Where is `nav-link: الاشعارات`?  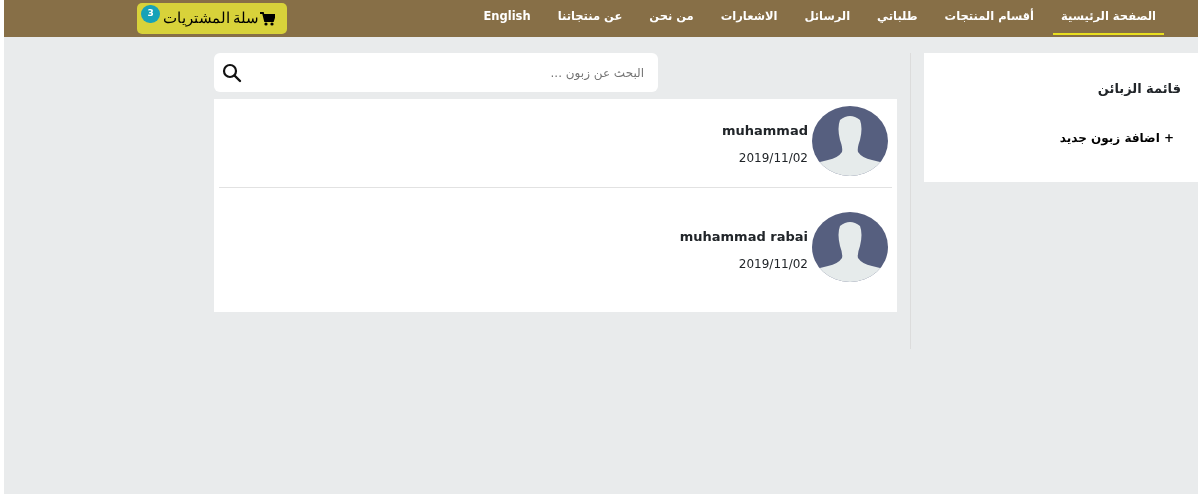 nav-link: الاشعارات is located at coordinates (749, 18).